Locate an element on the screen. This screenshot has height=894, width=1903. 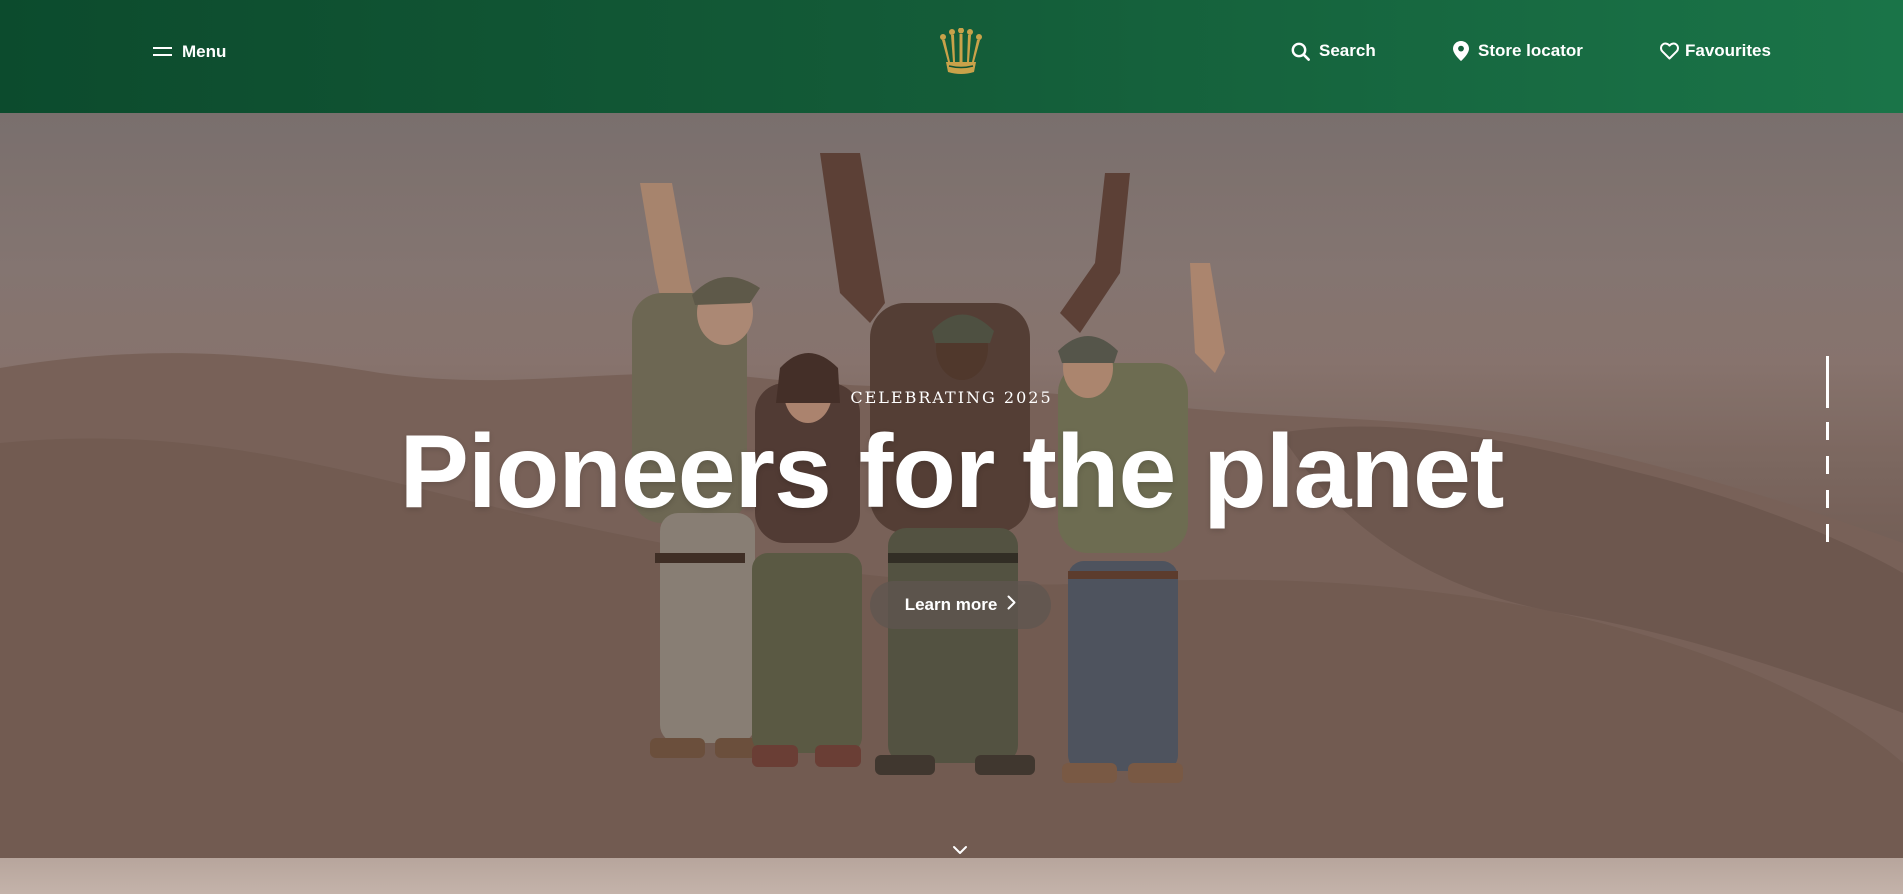
hero-headline: Pioneers for the planet is located at coordinates (952, 472).